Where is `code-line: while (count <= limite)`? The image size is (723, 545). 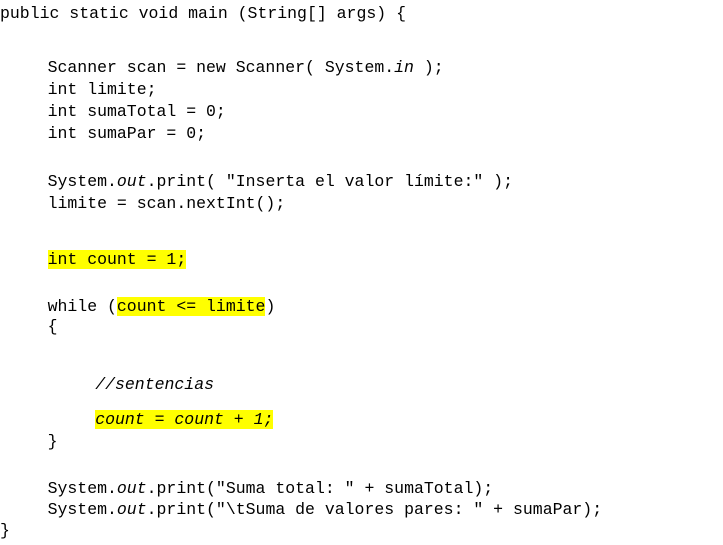
code-line: while (count <= limite) is located at coordinates (161, 307).